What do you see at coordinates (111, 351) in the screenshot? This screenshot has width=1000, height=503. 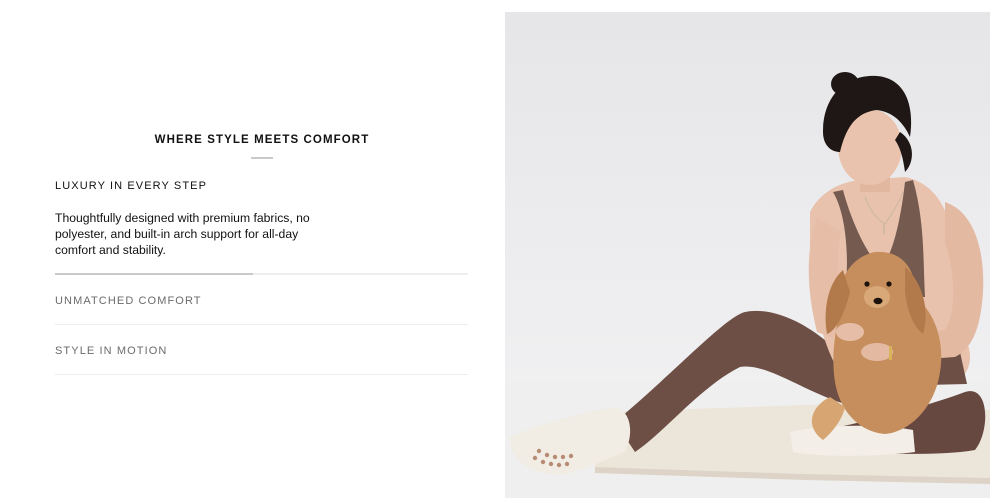 I see `accordion-title-style: STYLE IN MOTION` at bounding box center [111, 351].